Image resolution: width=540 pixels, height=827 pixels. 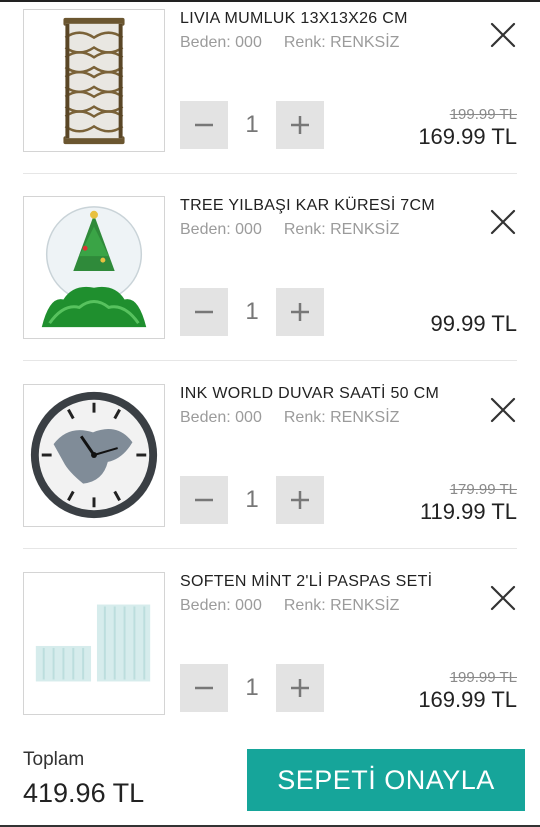 I want to click on price: 99.99 TL, so click(x=473, y=323).